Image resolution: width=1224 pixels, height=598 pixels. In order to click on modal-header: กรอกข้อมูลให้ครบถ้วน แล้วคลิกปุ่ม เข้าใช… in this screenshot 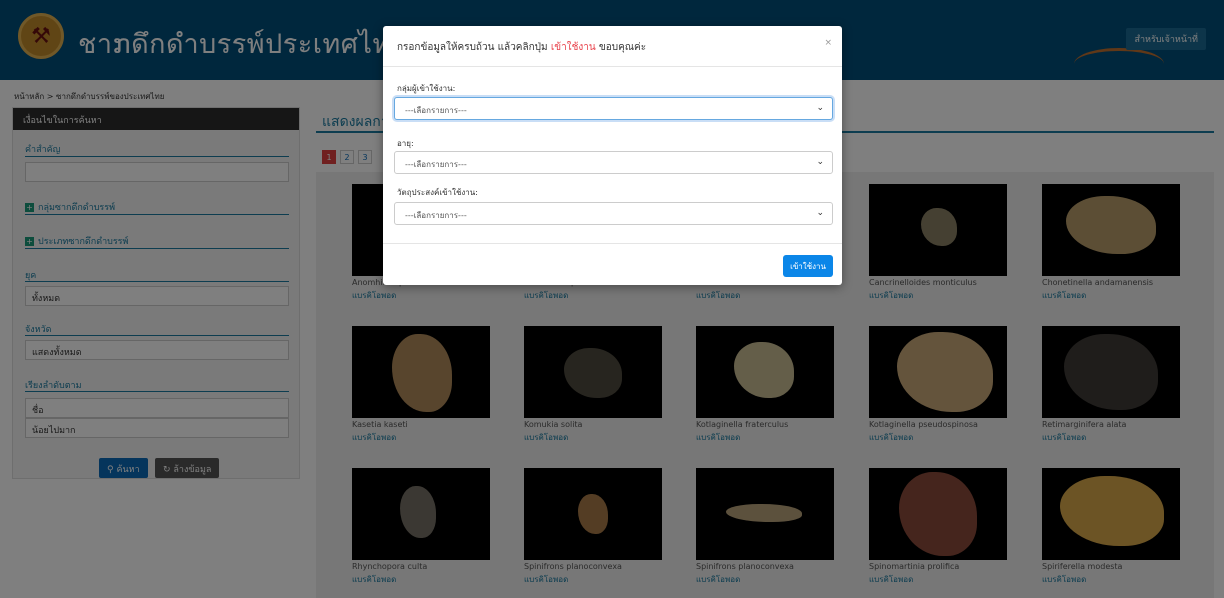, I will do `click(612, 46)`.